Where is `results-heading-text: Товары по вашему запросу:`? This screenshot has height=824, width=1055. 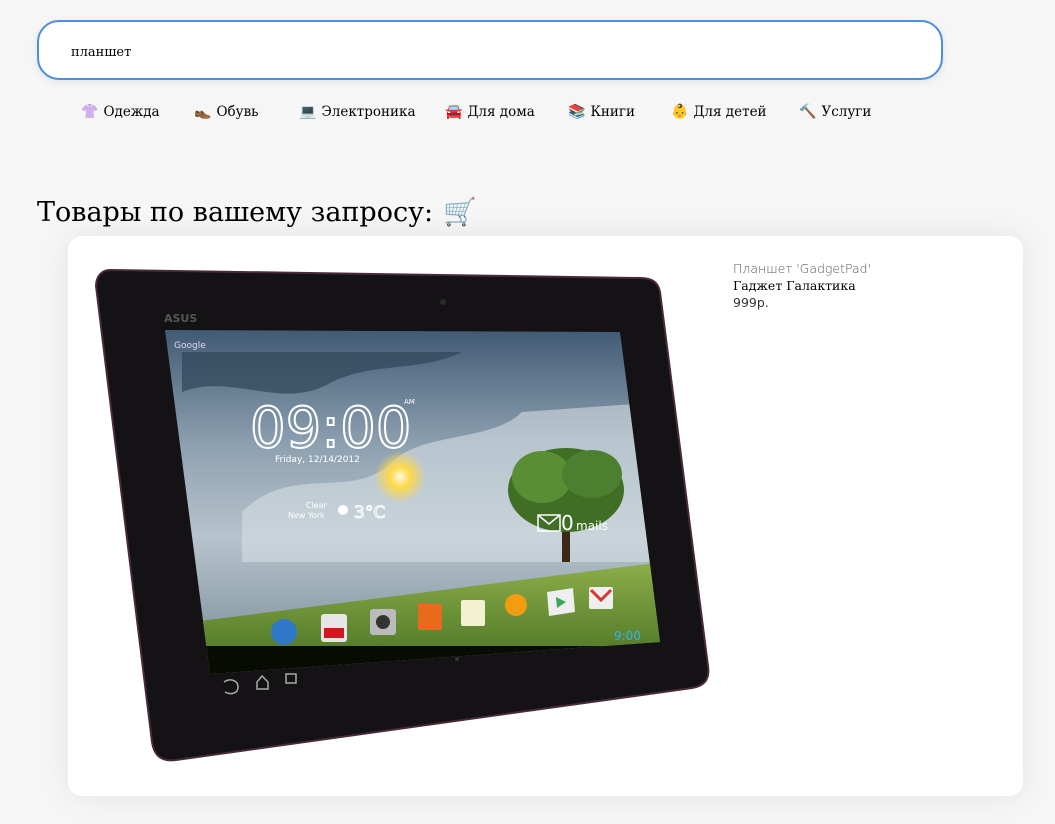 results-heading-text: Товары по вашему запросу: is located at coordinates (235, 212).